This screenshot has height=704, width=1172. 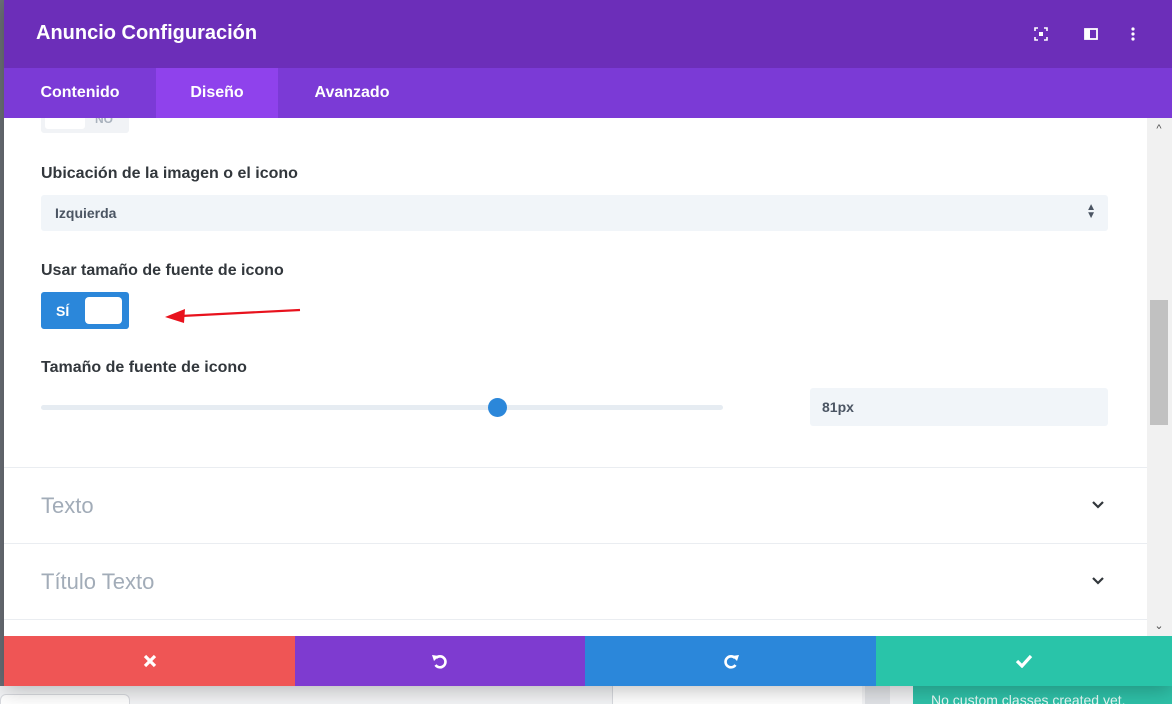 I want to click on undo-button, so click(x=440, y=661).